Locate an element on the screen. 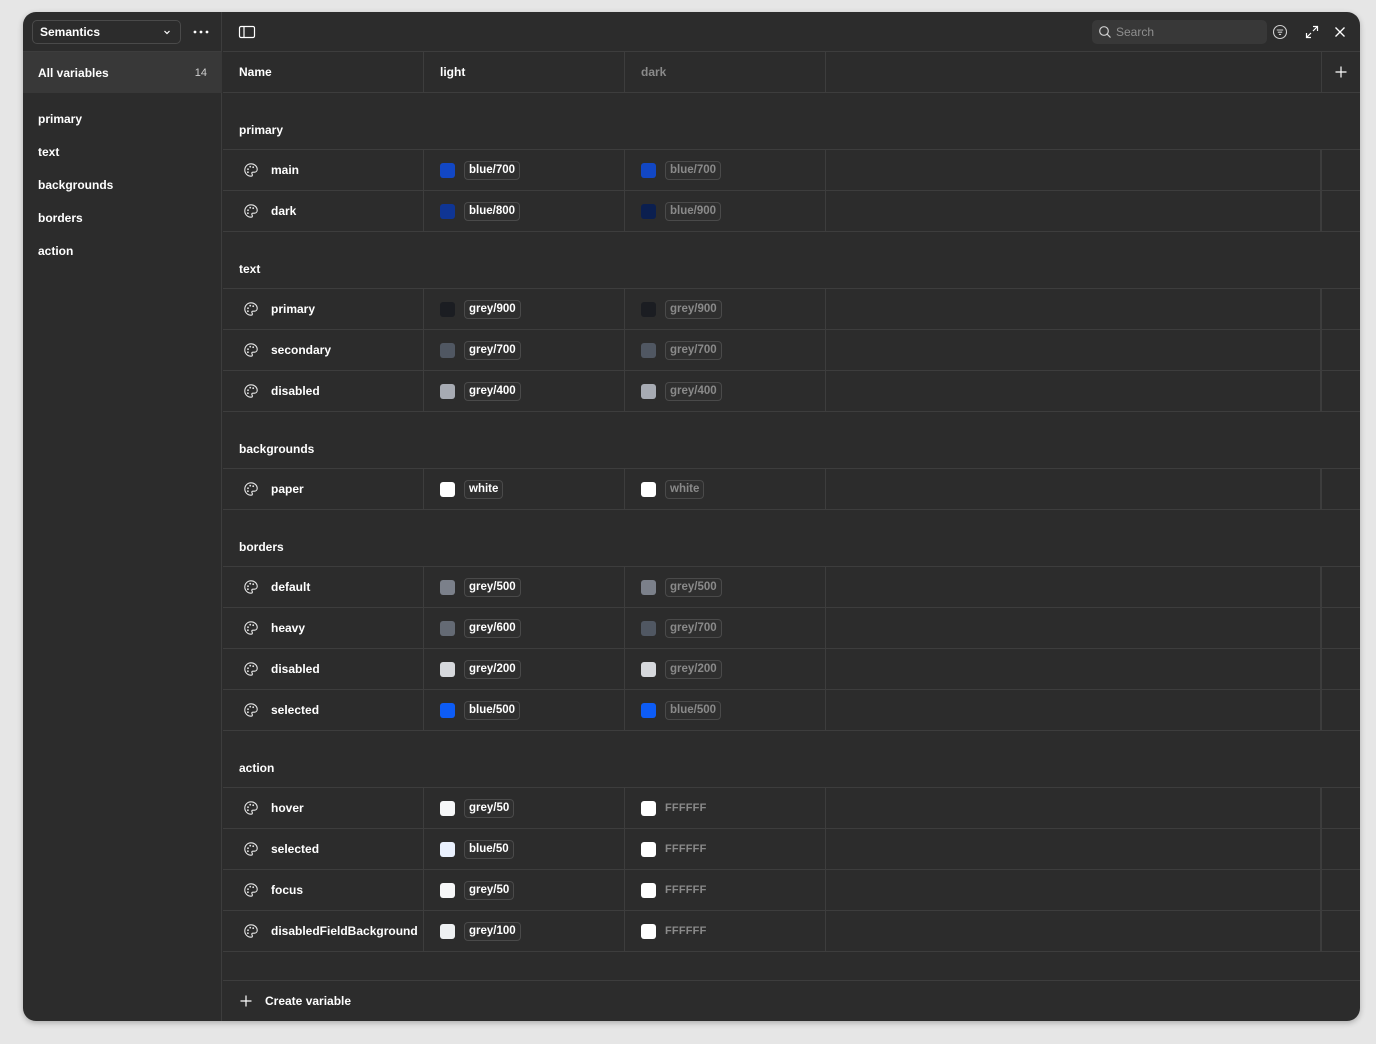 This screenshot has height=1044, width=1376. light-value-cell: grey/900 is located at coordinates (524, 309).